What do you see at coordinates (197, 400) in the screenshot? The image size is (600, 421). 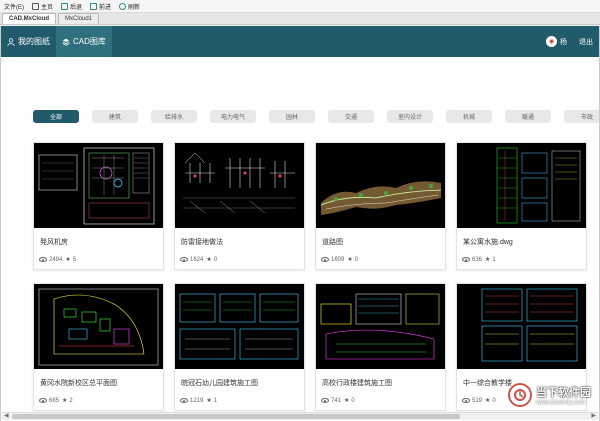 I see `view-count: 1219` at bounding box center [197, 400].